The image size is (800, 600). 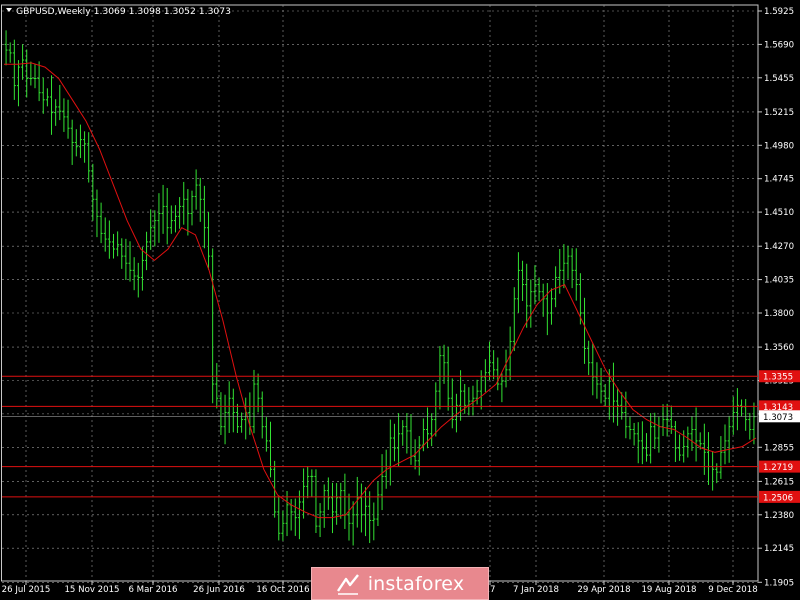 What do you see at coordinates (778, 418) in the screenshot?
I see `current-price-label: 1.3073` at bounding box center [778, 418].